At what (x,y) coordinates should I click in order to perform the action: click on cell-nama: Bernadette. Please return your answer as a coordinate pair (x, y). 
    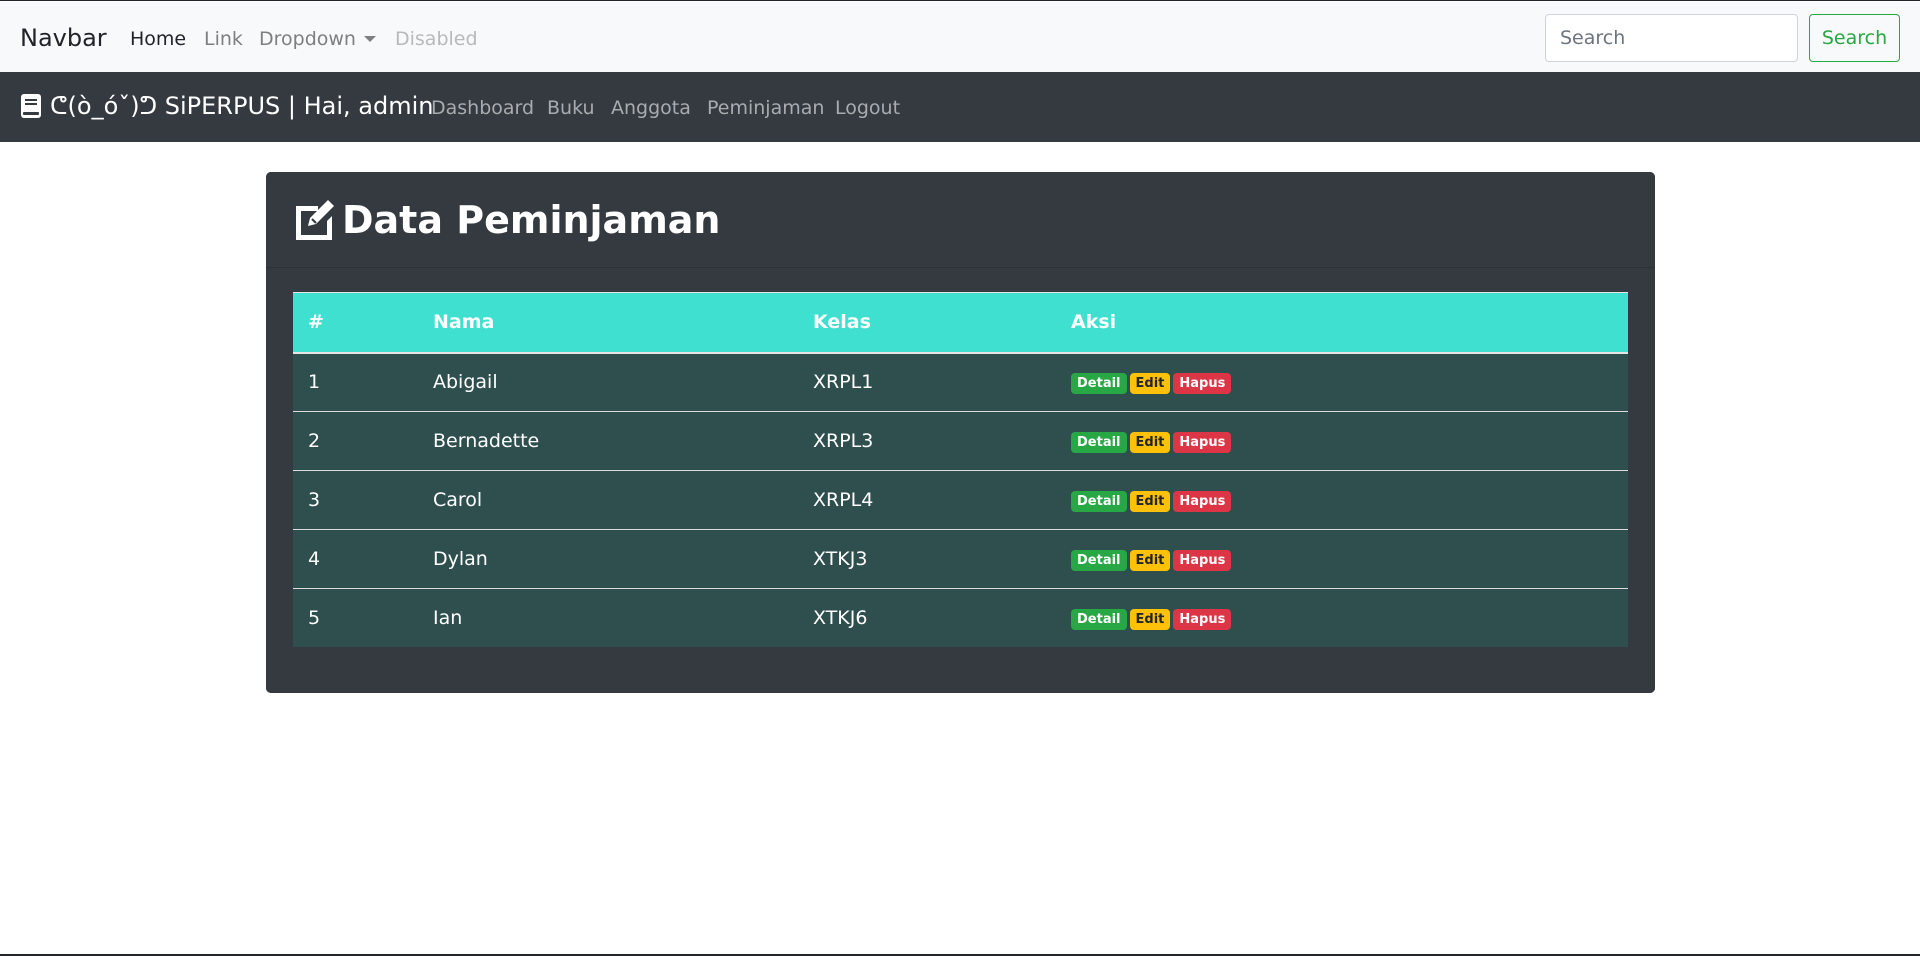
    Looking at the image, I should click on (608, 441).